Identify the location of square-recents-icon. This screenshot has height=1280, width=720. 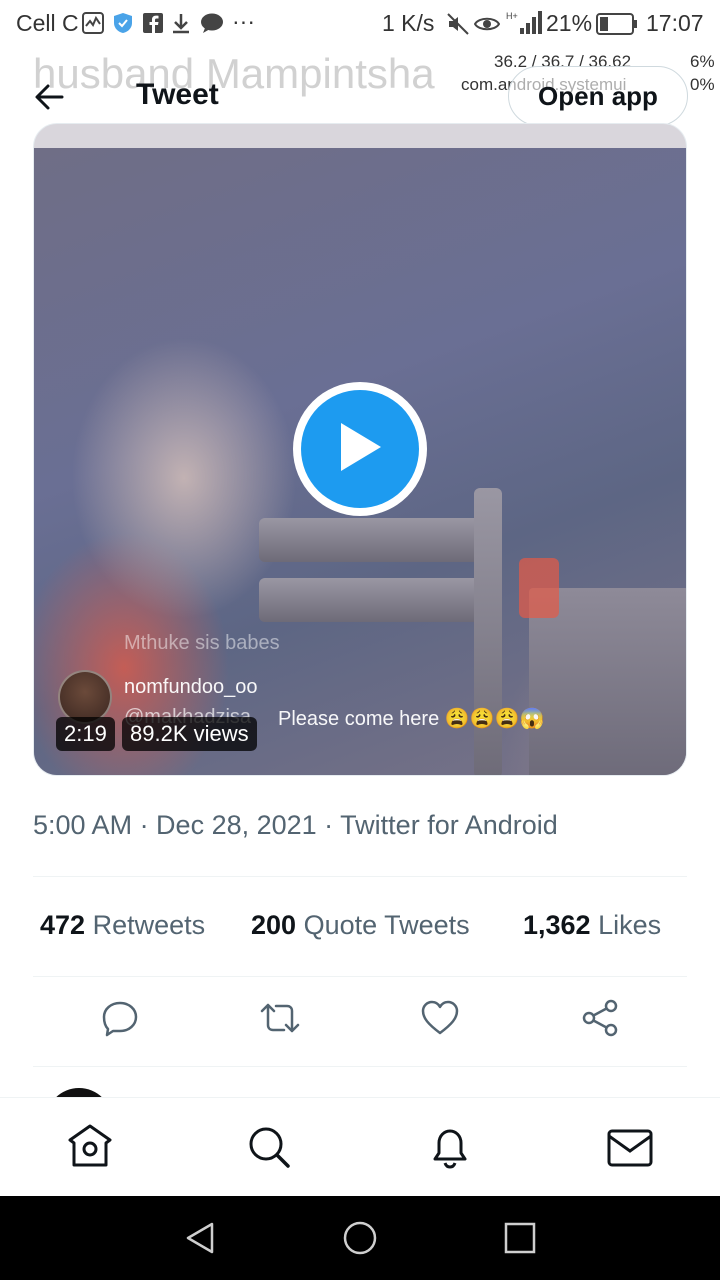
(520, 1241).